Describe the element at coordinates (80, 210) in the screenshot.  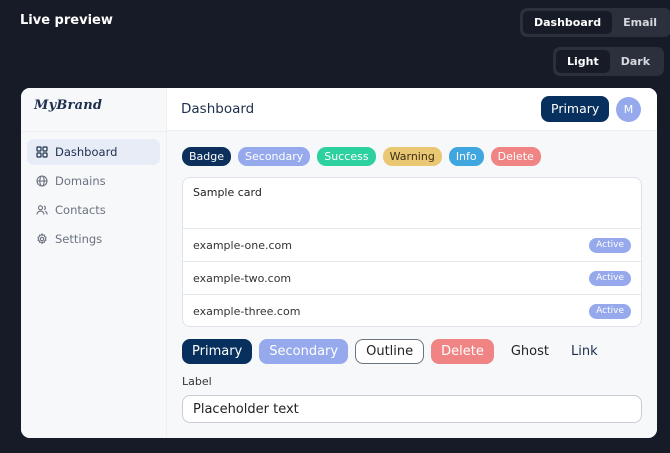
I see `sidebar-item-label: Contacts` at that location.